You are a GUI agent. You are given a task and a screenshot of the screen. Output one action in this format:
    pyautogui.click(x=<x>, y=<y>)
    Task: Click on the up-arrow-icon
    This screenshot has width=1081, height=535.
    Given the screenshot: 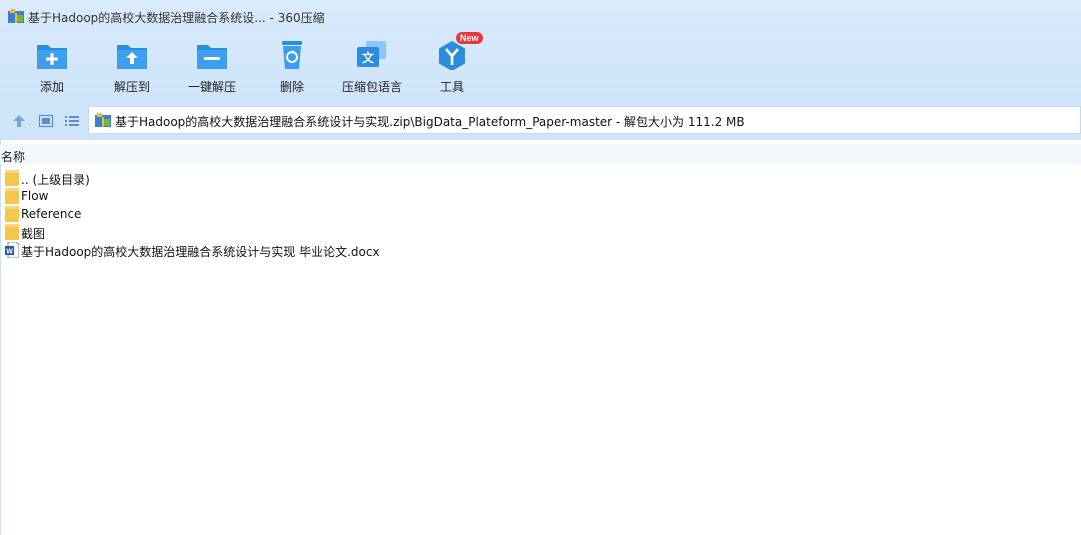 What is the action you would take?
    pyautogui.click(x=19, y=121)
    